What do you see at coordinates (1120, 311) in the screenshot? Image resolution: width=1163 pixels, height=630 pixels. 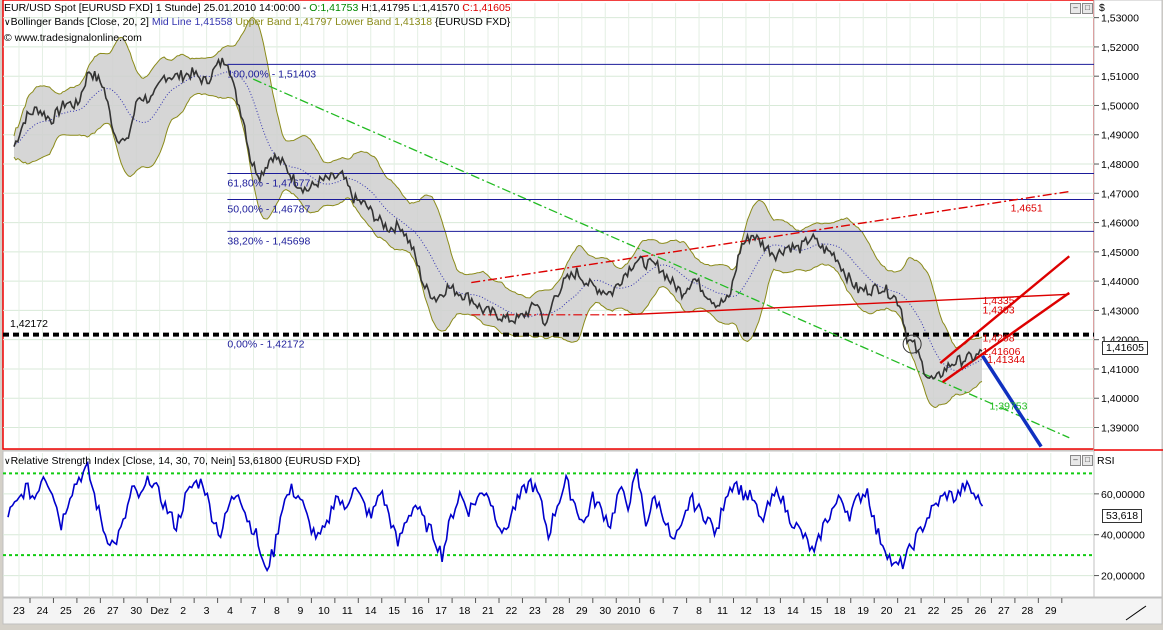 I see `price-y-tick-label: 1,43000` at bounding box center [1120, 311].